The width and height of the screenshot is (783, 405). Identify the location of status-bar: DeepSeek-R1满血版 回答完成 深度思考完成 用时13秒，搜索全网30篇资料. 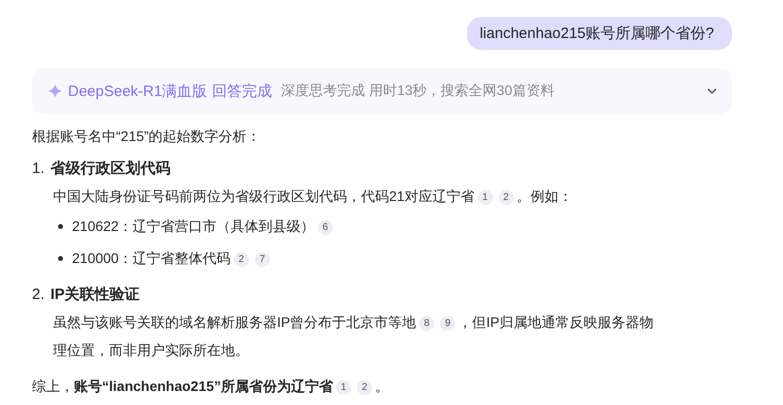
(382, 91).